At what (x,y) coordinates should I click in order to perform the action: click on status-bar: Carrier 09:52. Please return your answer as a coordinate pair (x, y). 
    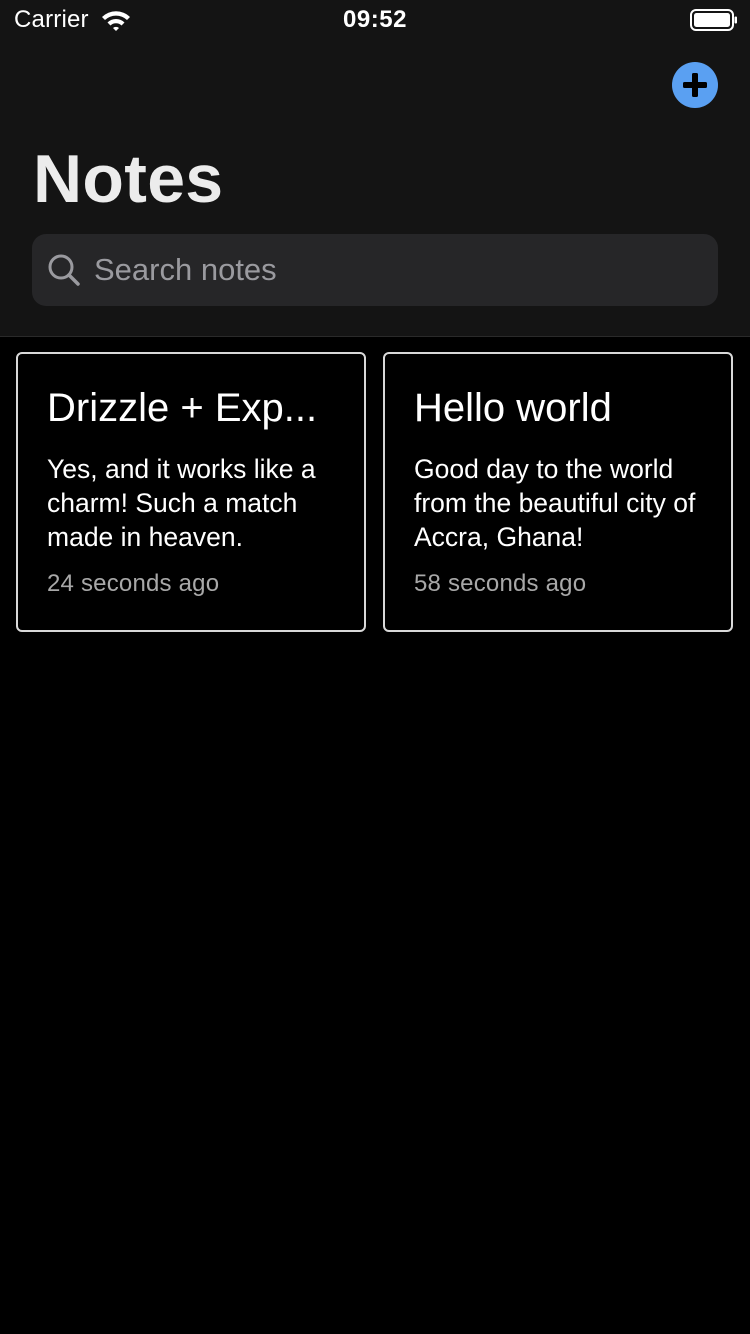
    Looking at the image, I should click on (375, 20).